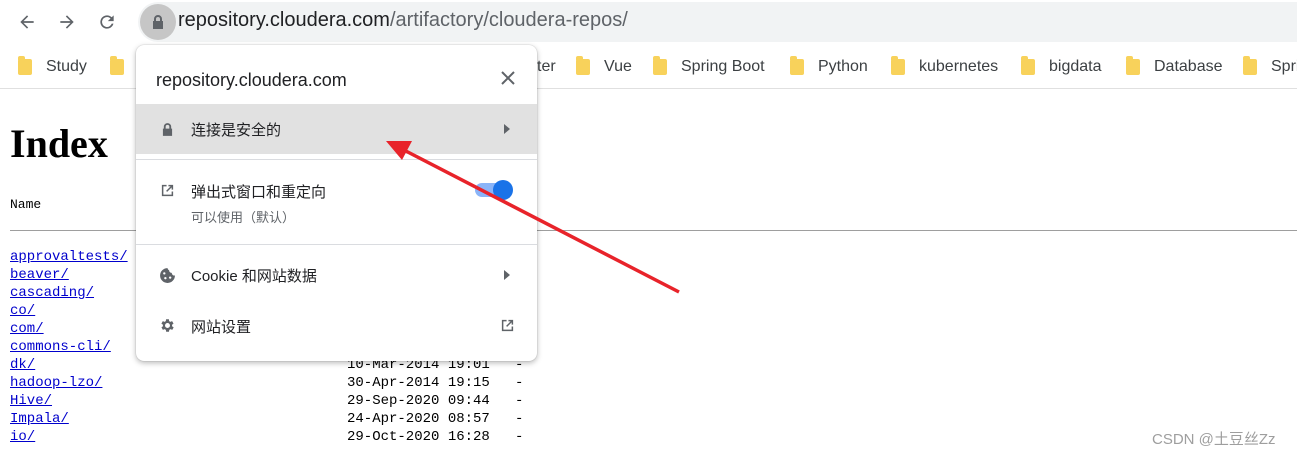  Describe the element at coordinates (959, 66) in the screenshot. I see `bookmark-label: kubernetes` at that location.